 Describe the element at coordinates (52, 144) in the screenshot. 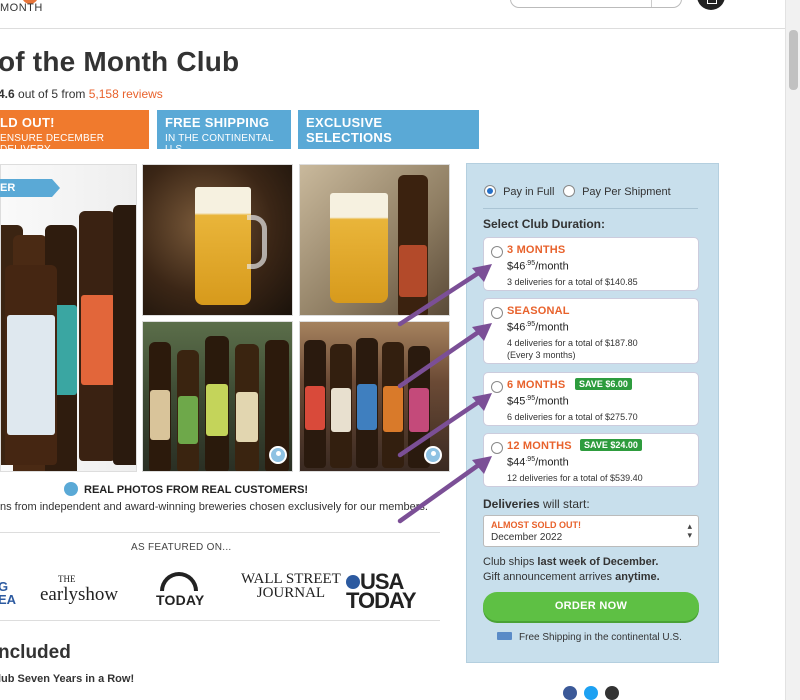

I see `promo-subtitle: ENSURE DECEMBER DELIVERY.` at that location.